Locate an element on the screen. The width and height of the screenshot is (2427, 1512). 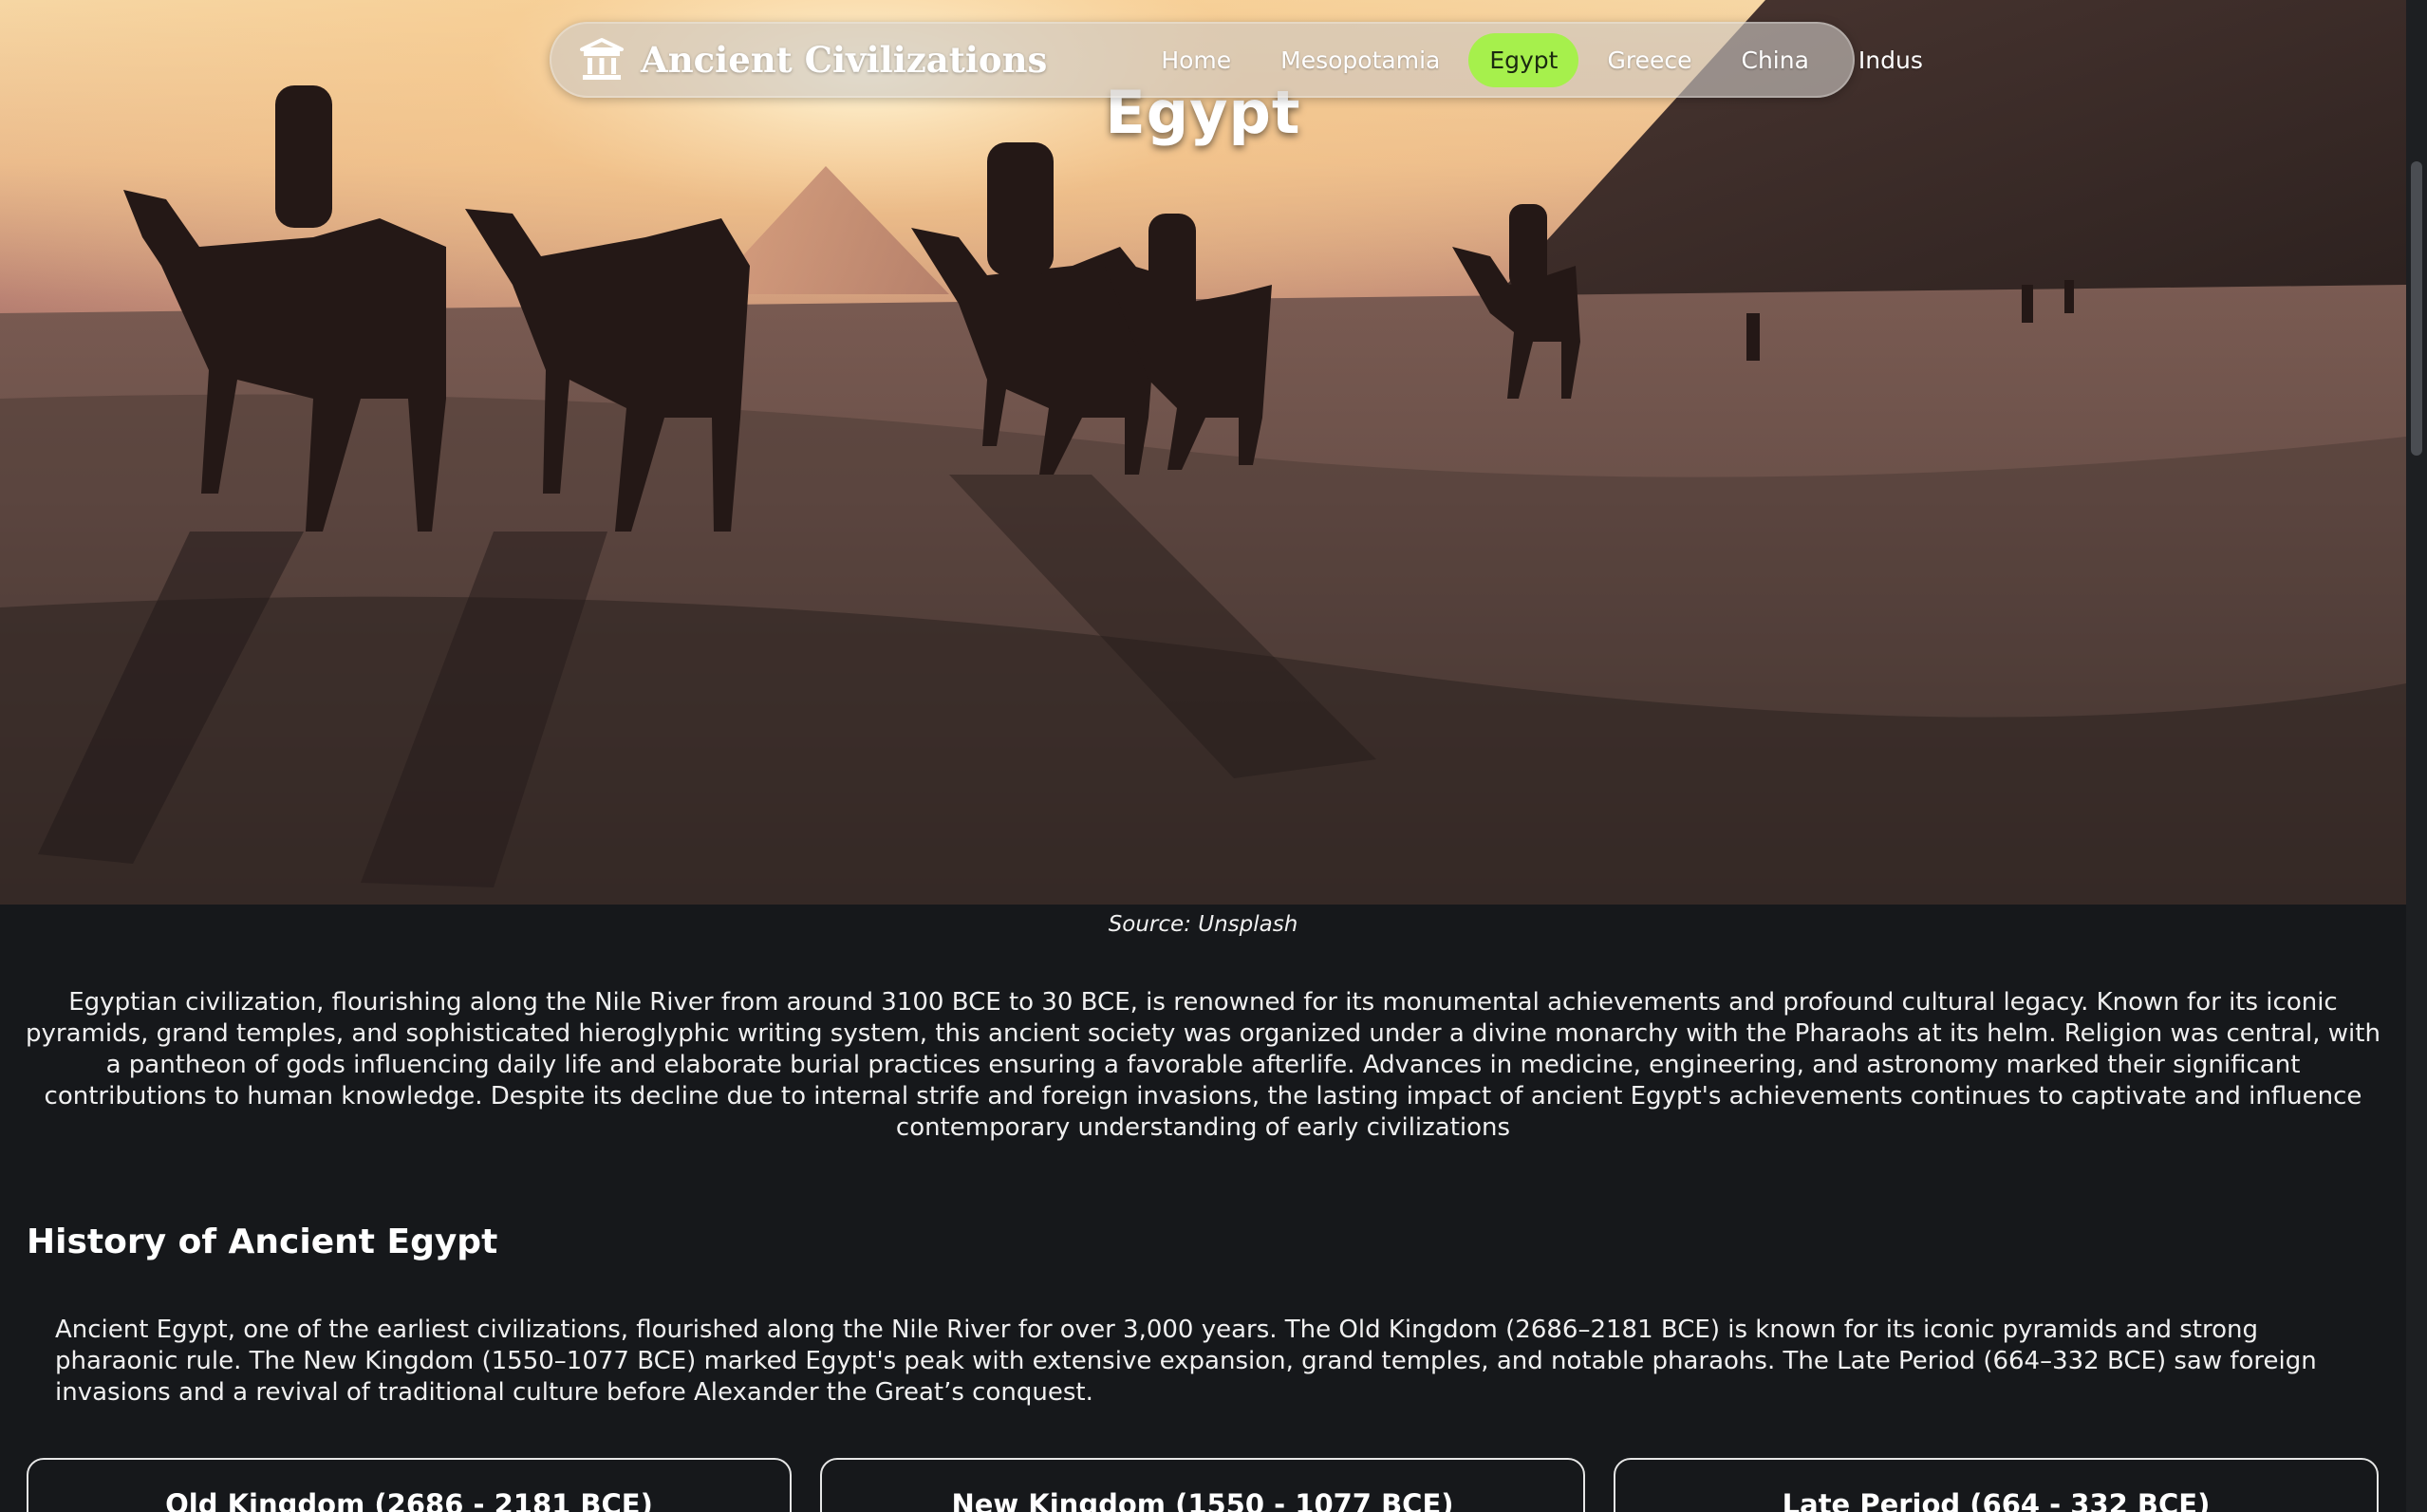
period-card-late-period: Late Period (664 - 332 BCE) is located at coordinates (1997, 1485).